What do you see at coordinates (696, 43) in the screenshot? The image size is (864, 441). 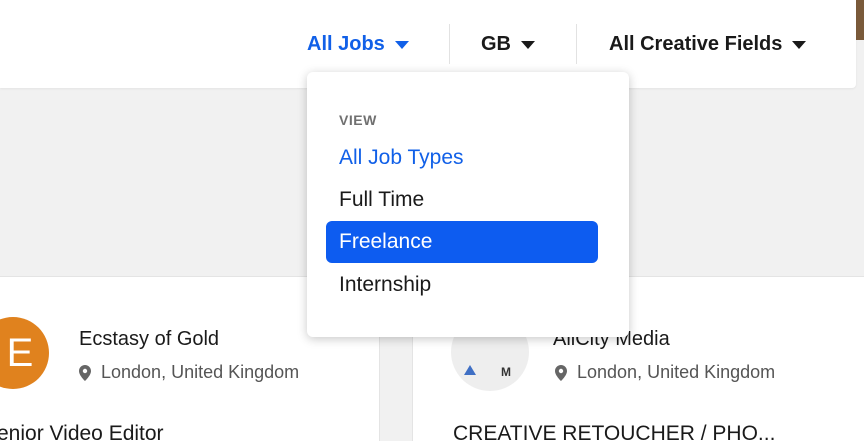 I see `creative-fields-filter-label: All Creative Fields` at bounding box center [696, 43].